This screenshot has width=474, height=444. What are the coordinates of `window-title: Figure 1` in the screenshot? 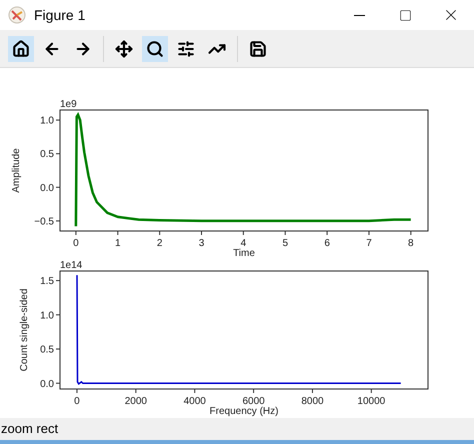 It's located at (60, 15).